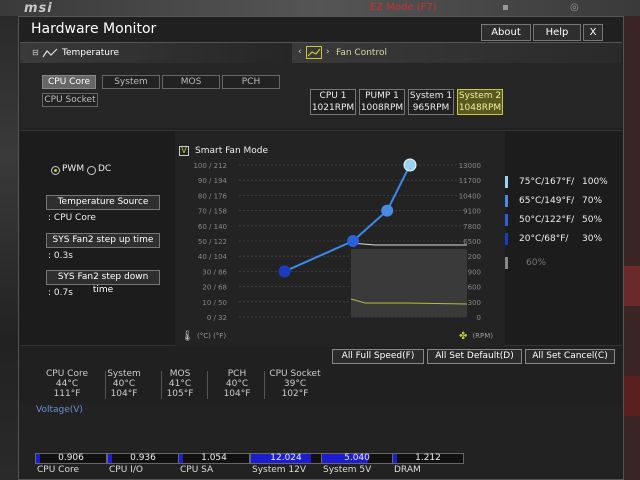  I want to click on bios-header-icon: ▪, so click(505, 7).